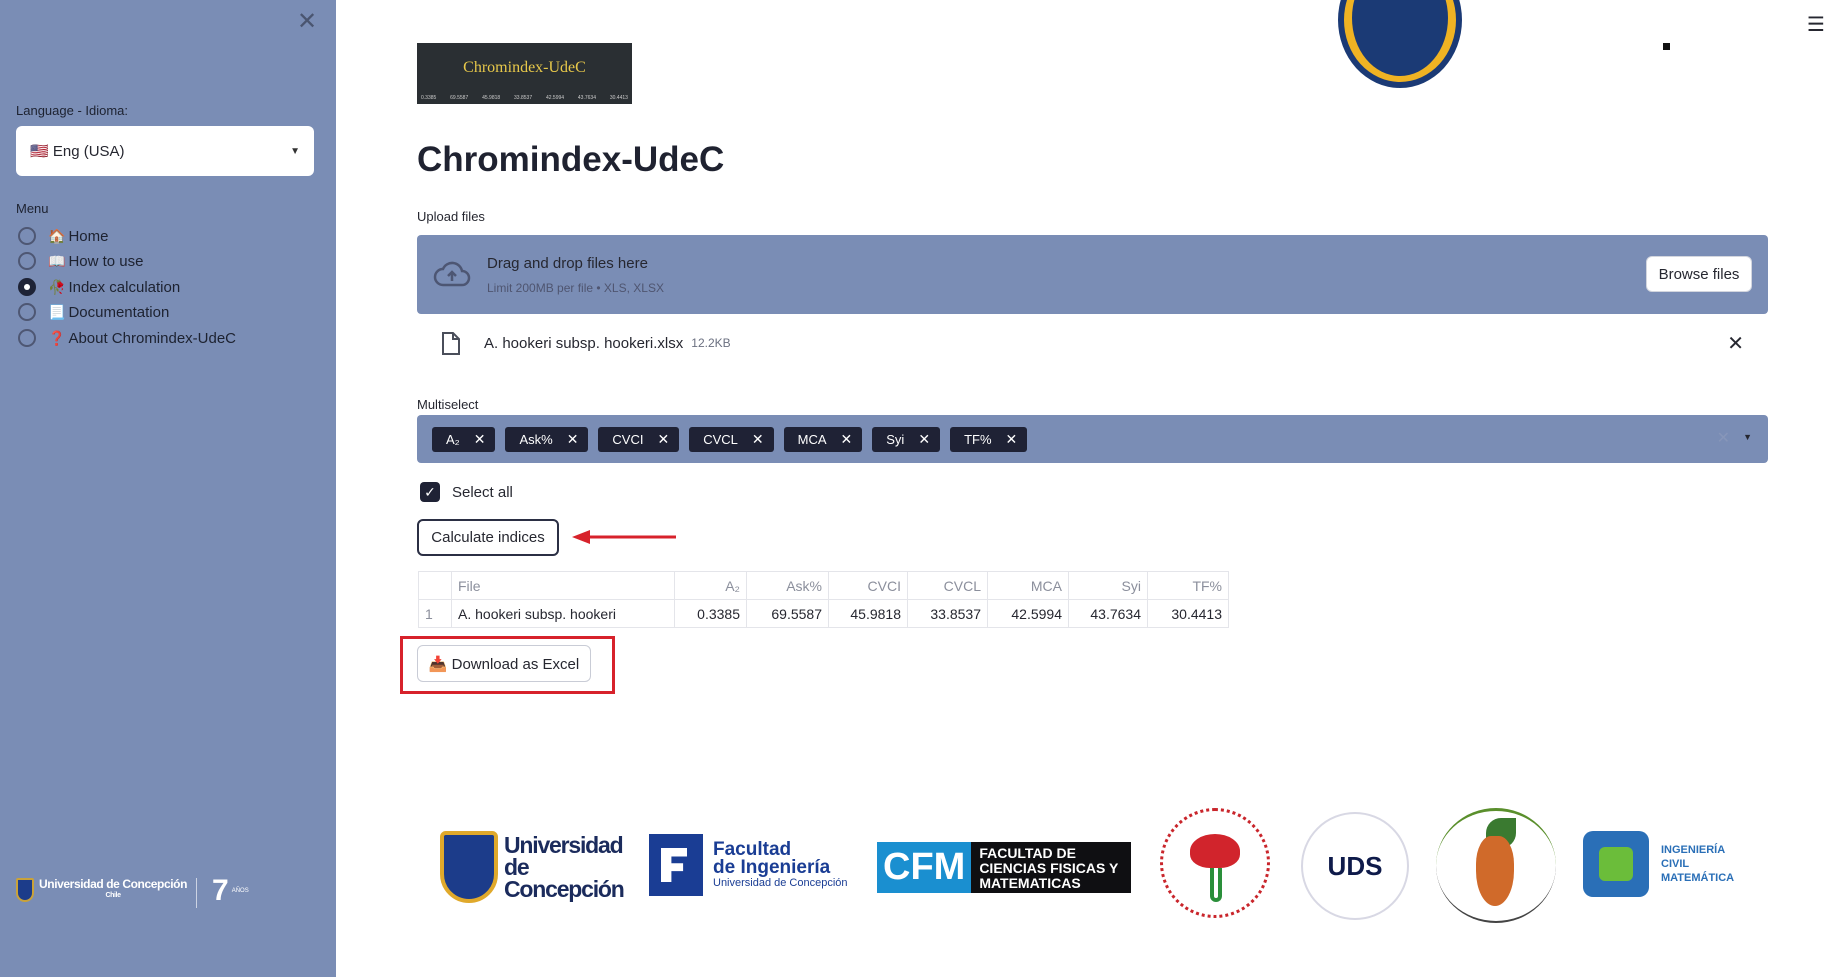 This screenshot has height=977, width=1846. What do you see at coordinates (452, 274) in the screenshot?
I see `cloud-upload-icon` at bounding box center [452, 274].